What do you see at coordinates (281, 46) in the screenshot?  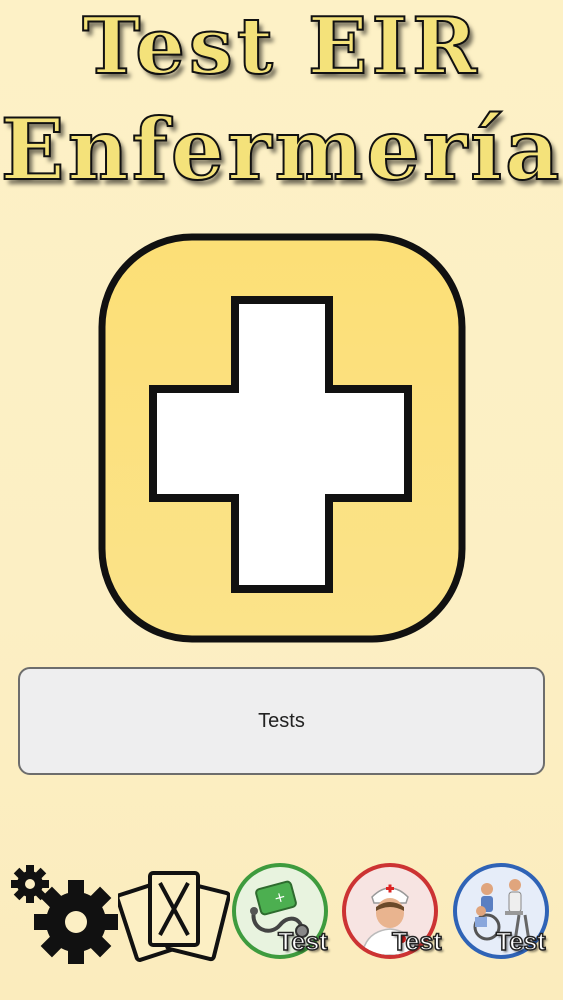 I see `app-title-line1: Test EIR` at bounding box center [281, 46].